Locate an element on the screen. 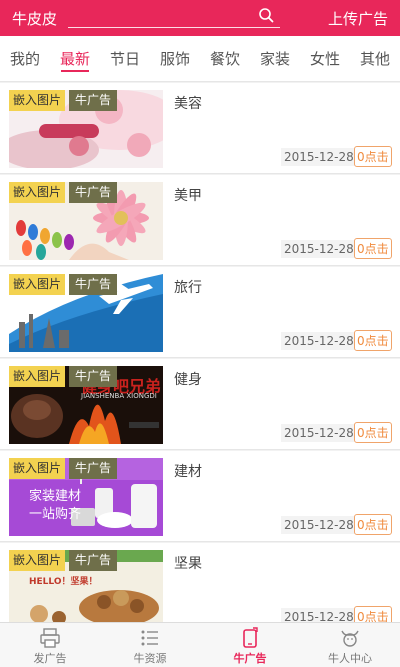  tab-holiday: 节日 is located at coordinates (125, 59).